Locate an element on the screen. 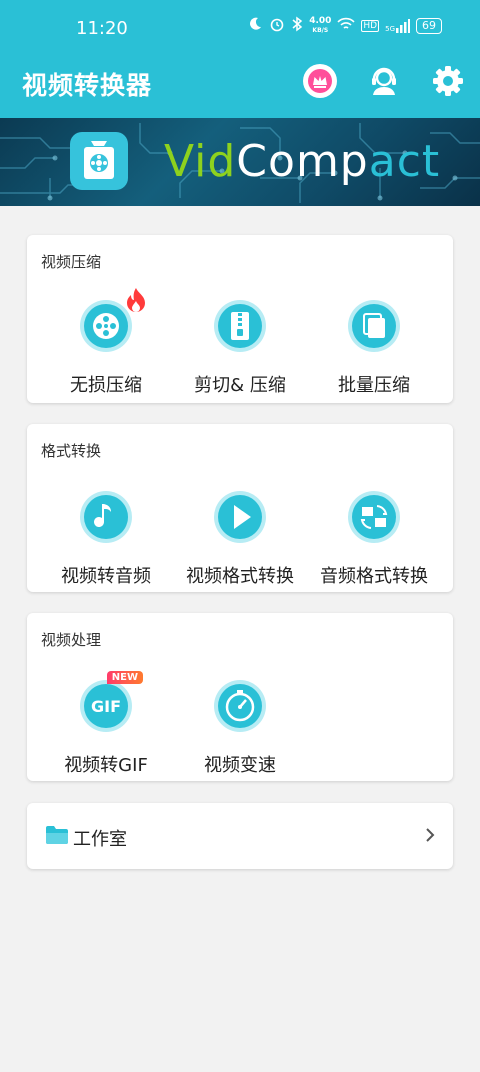  settings-button is located at coordinates (448, 81).